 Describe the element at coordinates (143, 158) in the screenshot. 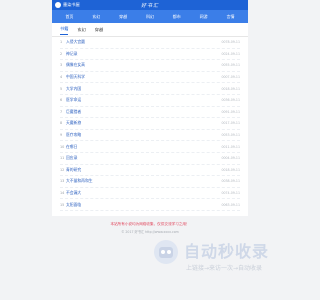

I see `book-title: 回应录` at that location.